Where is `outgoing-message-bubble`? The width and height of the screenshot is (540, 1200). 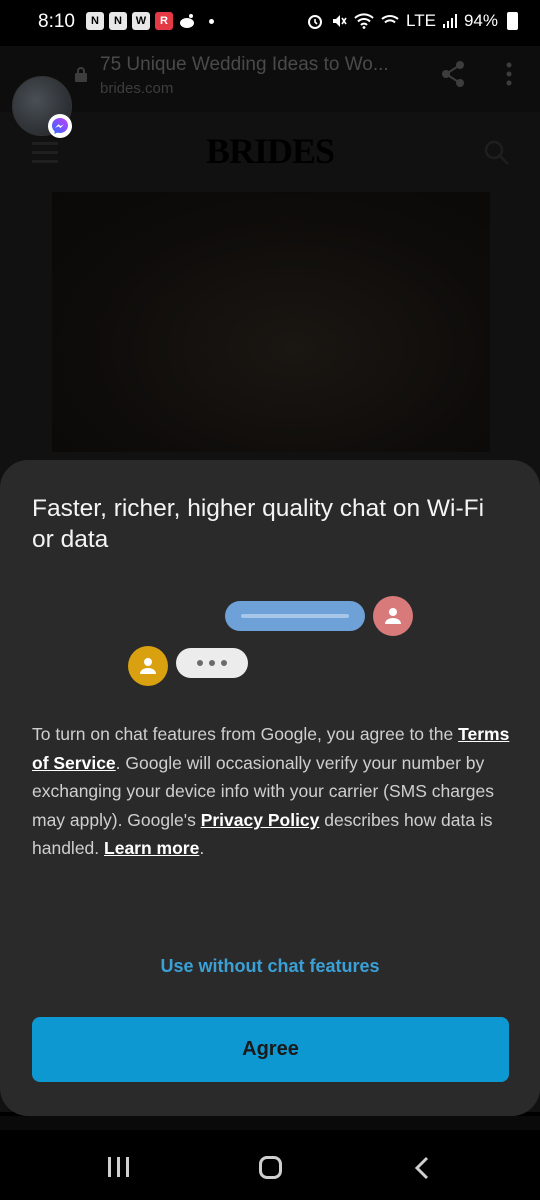 outgoing-message-bubble is located at coordinates (295, 616).